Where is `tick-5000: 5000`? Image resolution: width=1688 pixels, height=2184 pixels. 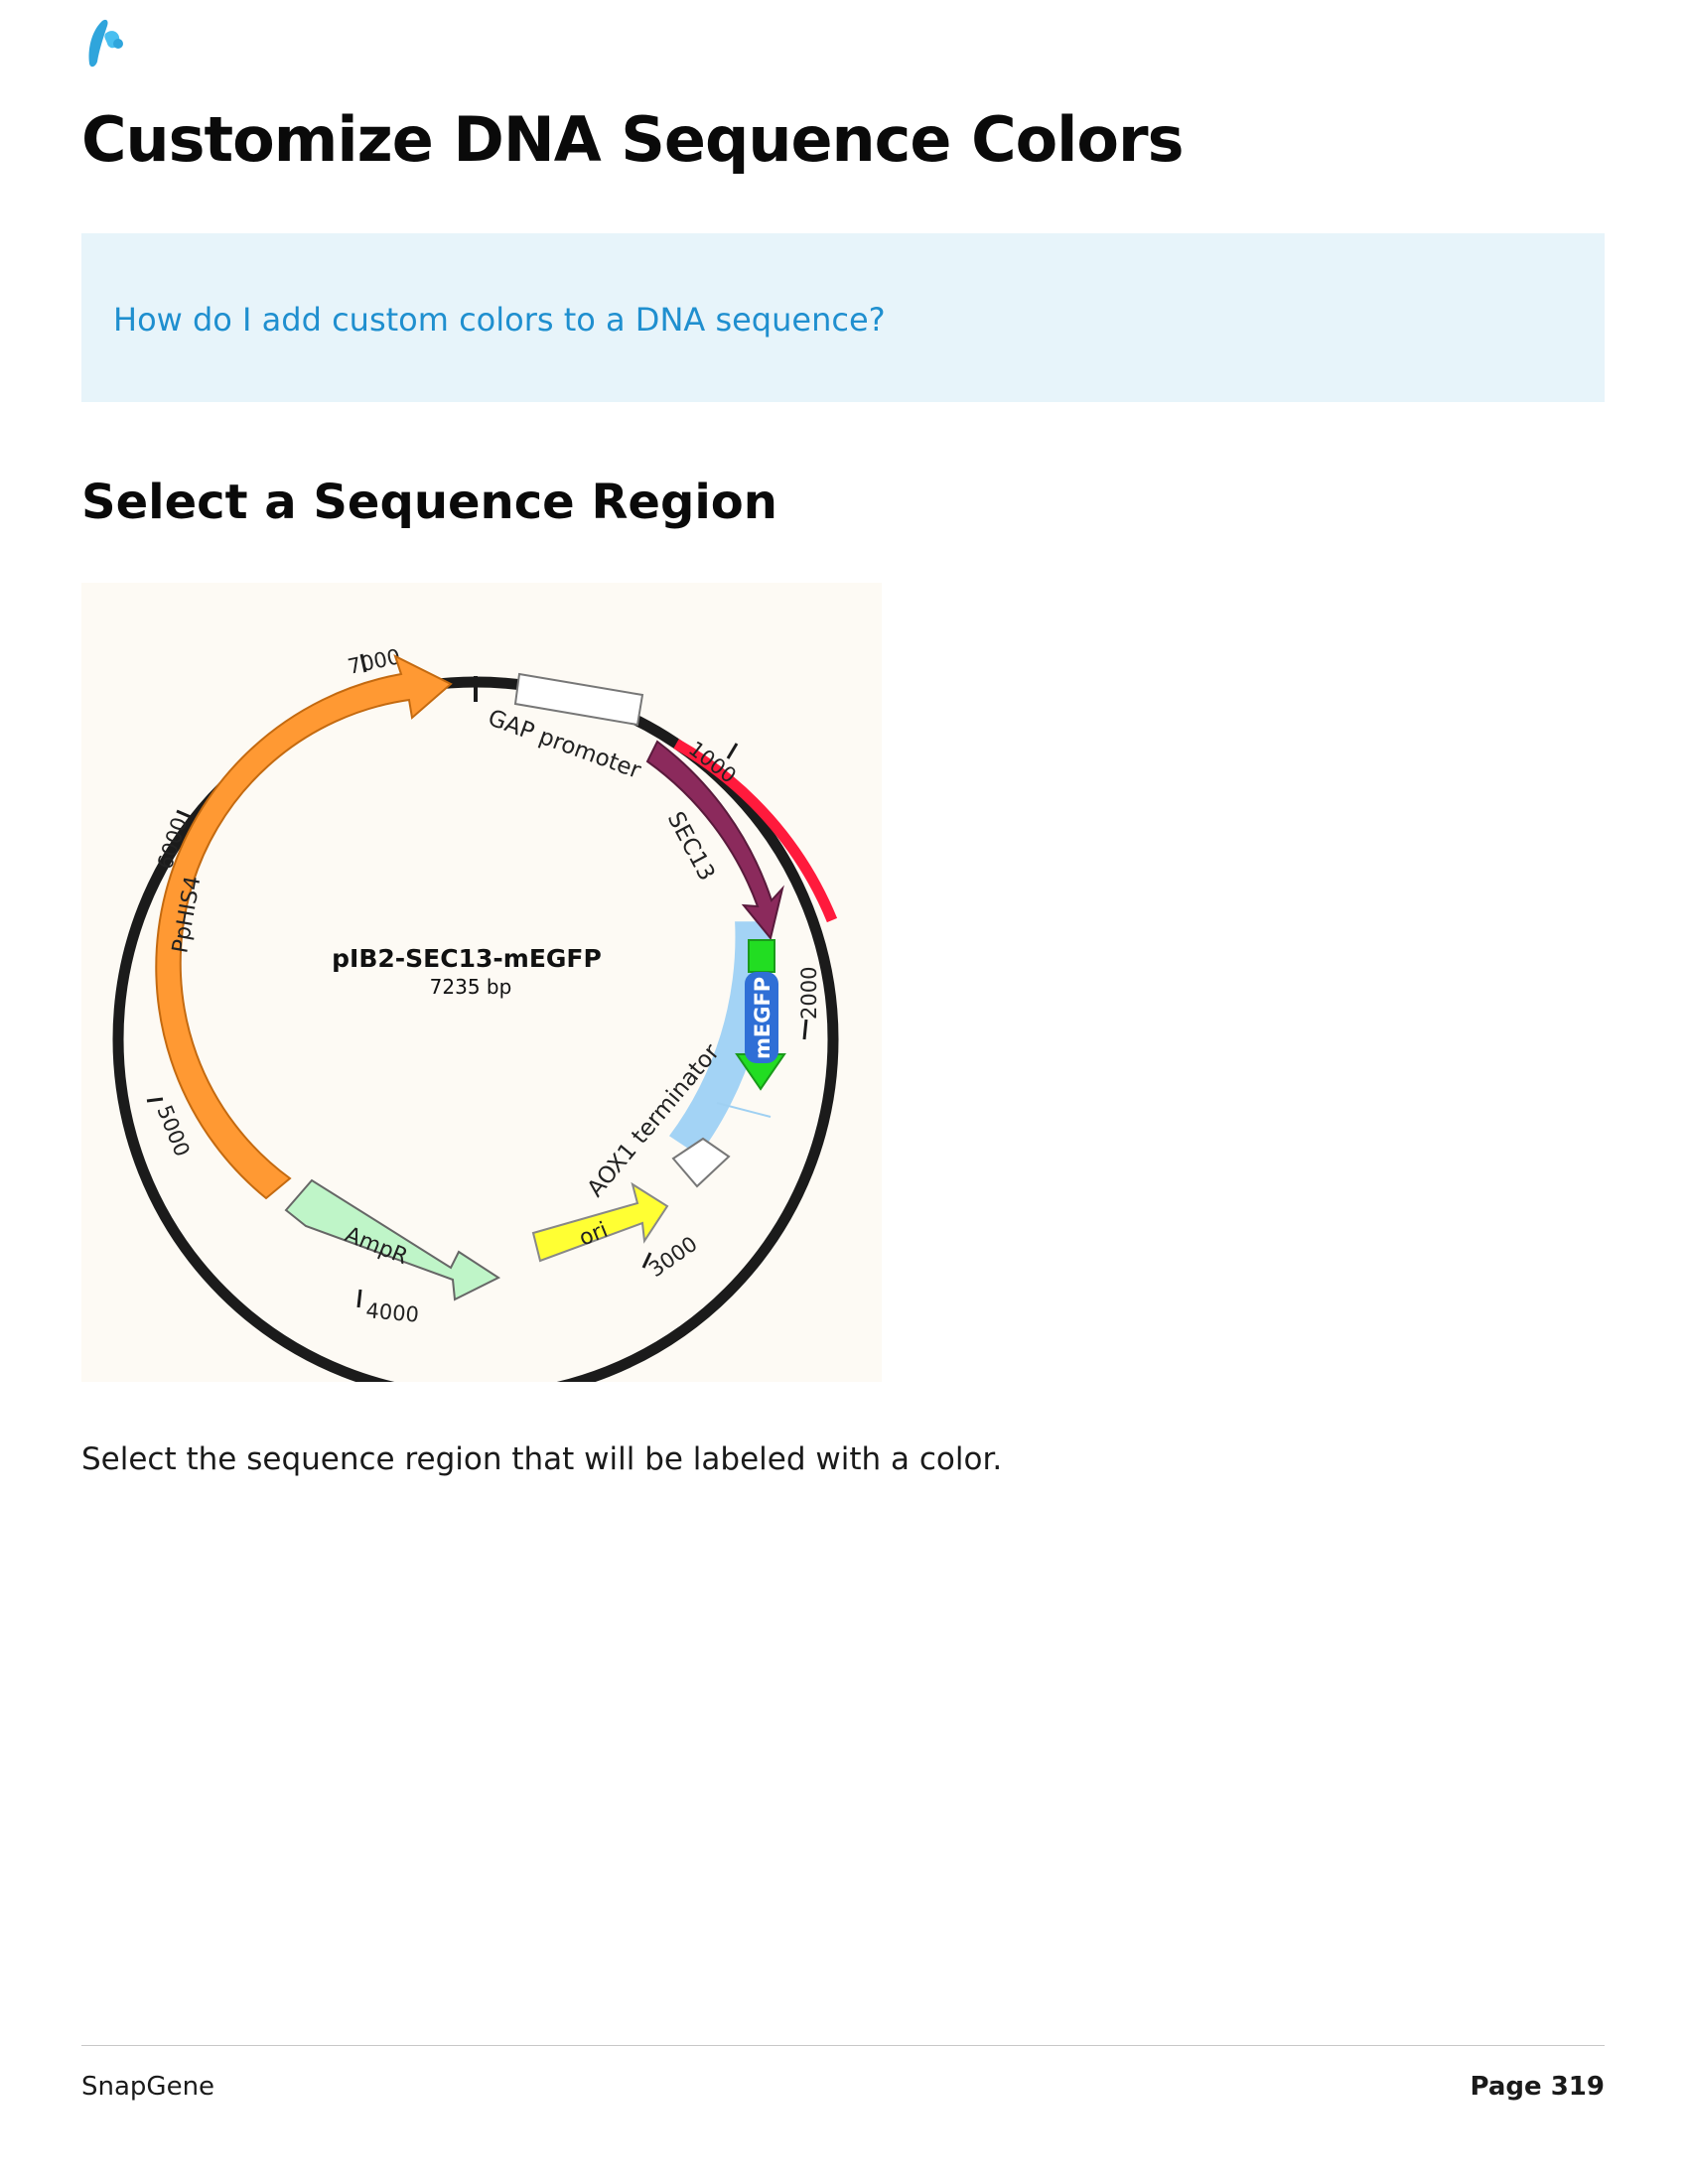
tick-5000: 5000 is located at coordinates (170, 1128).